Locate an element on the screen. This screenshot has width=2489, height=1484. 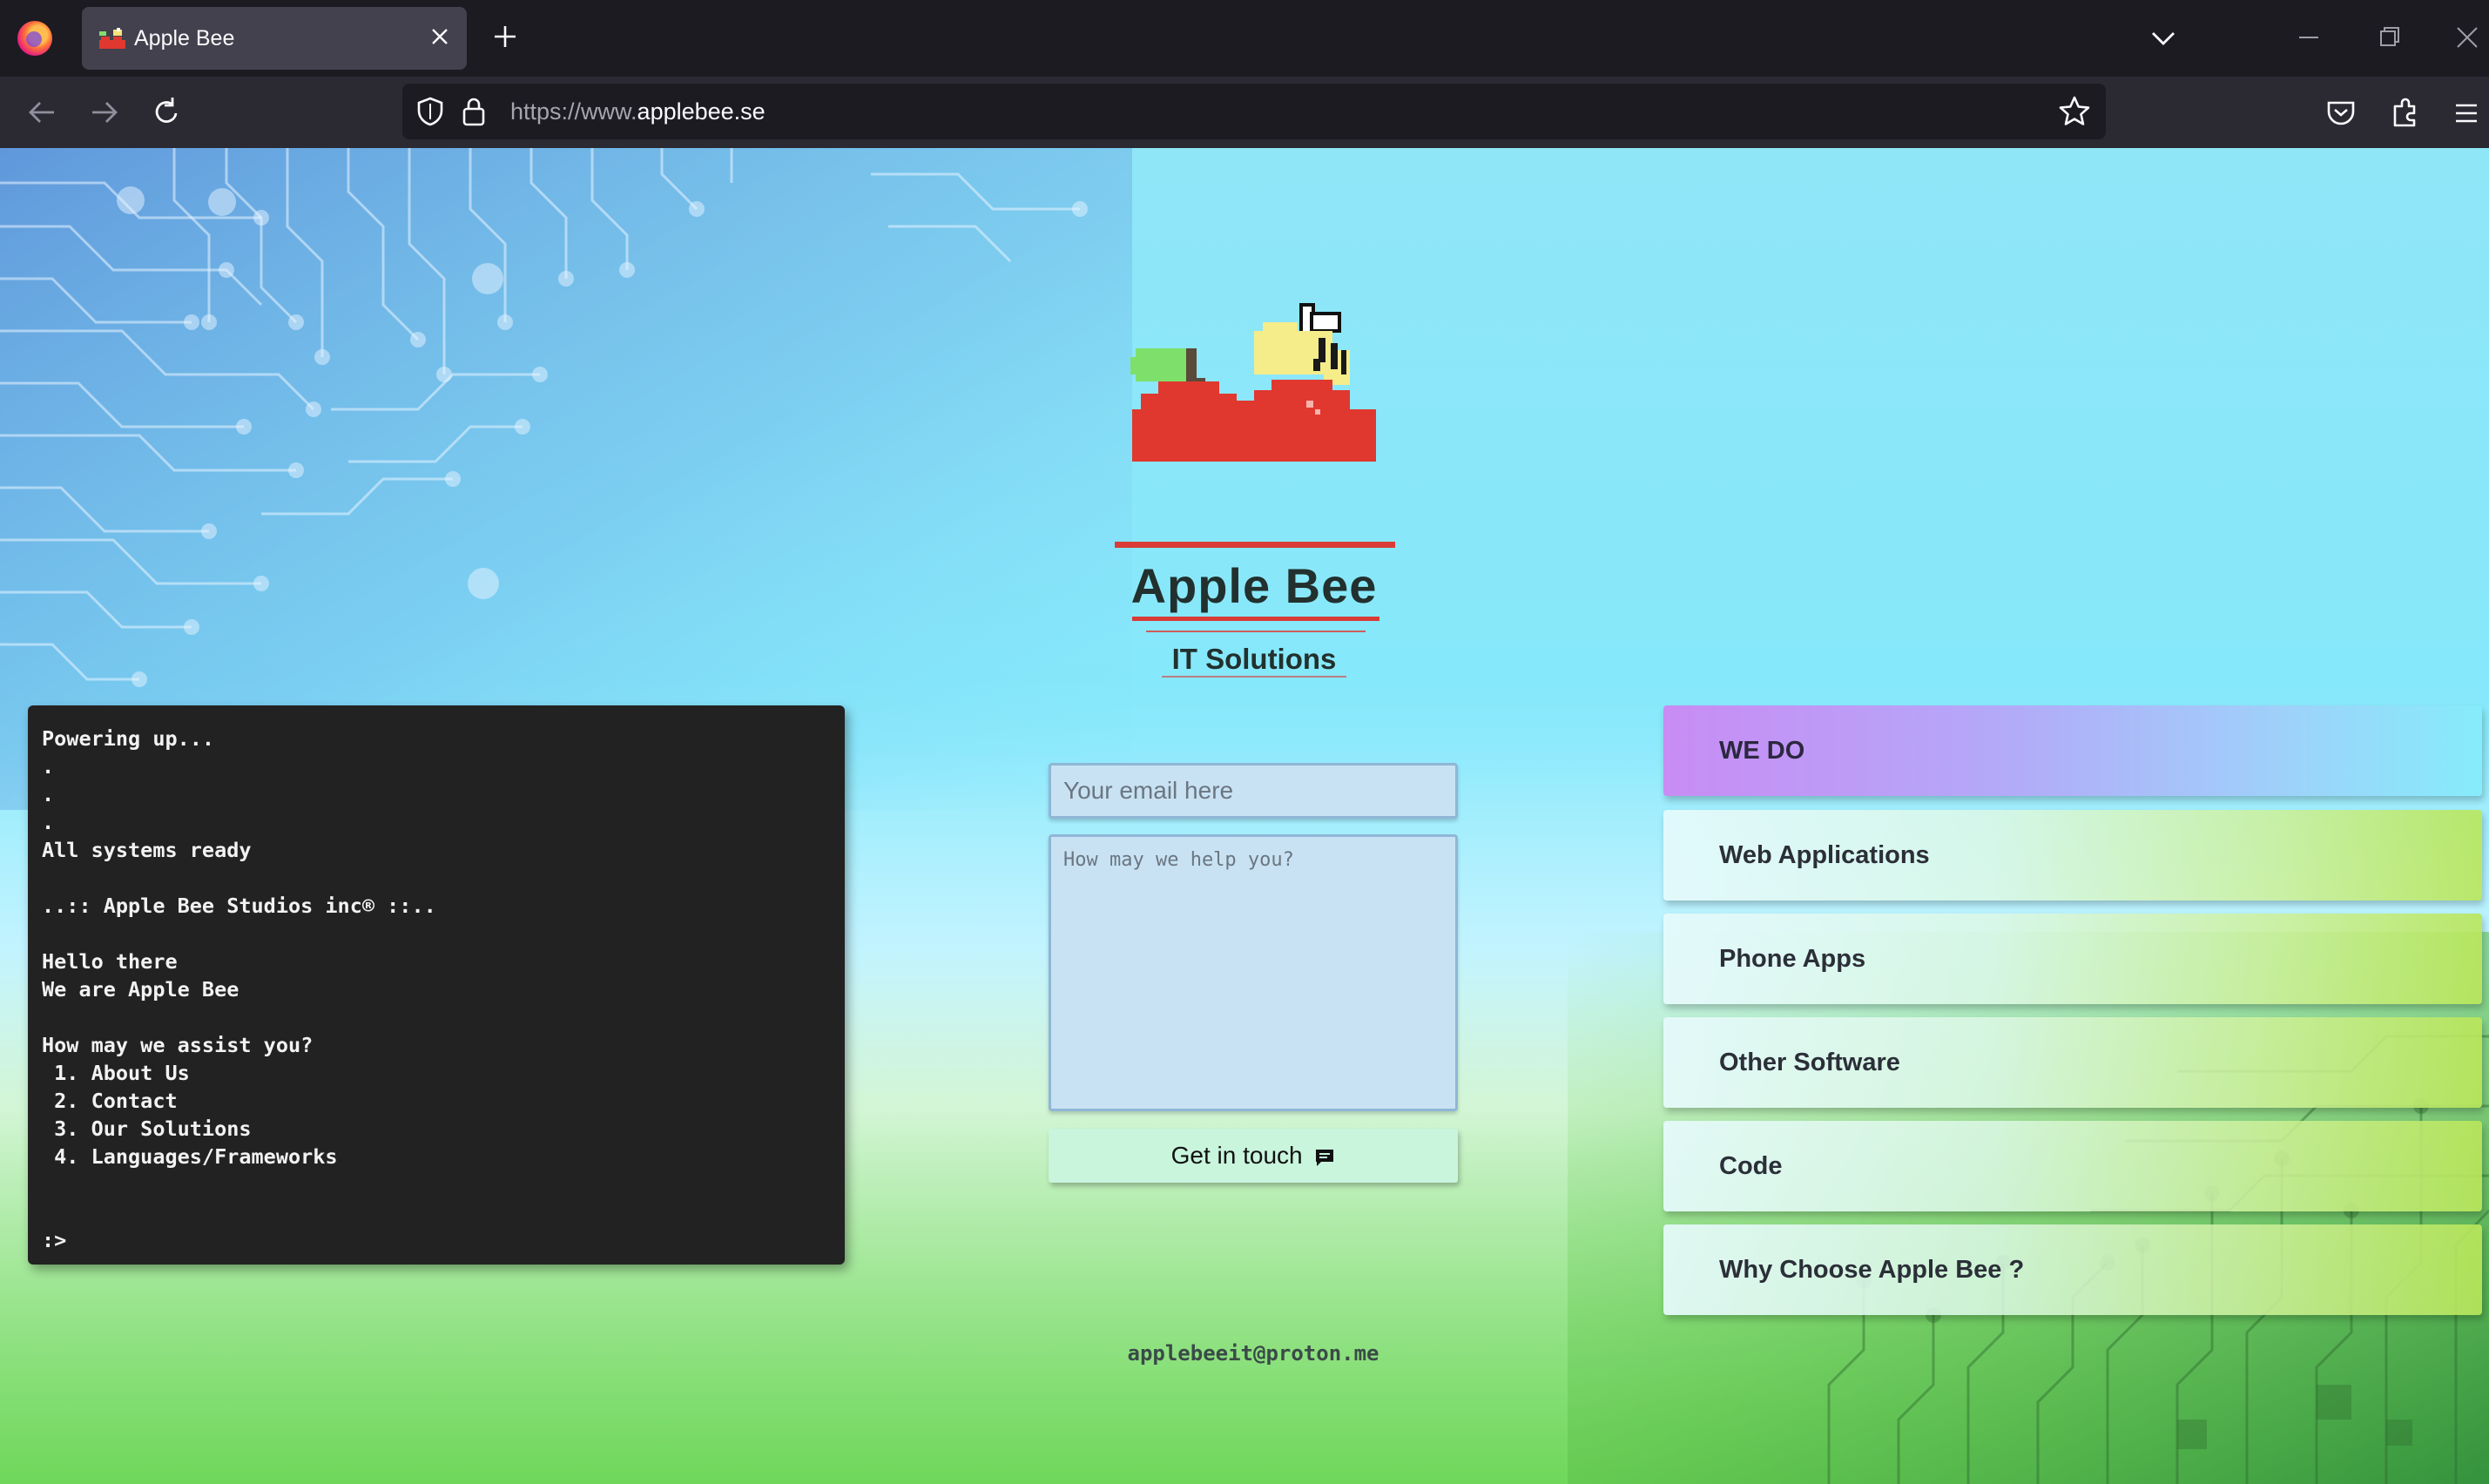
url-bar: https://www.applebee.se is located at coordinates (1254, 112).